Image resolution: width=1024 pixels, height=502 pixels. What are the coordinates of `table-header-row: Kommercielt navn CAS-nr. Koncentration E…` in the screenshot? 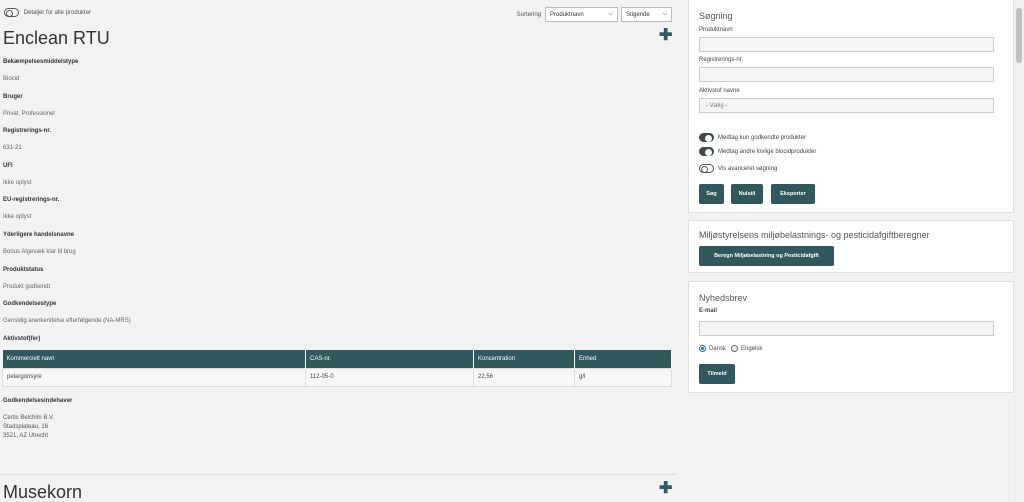 It's located at (337, 359).